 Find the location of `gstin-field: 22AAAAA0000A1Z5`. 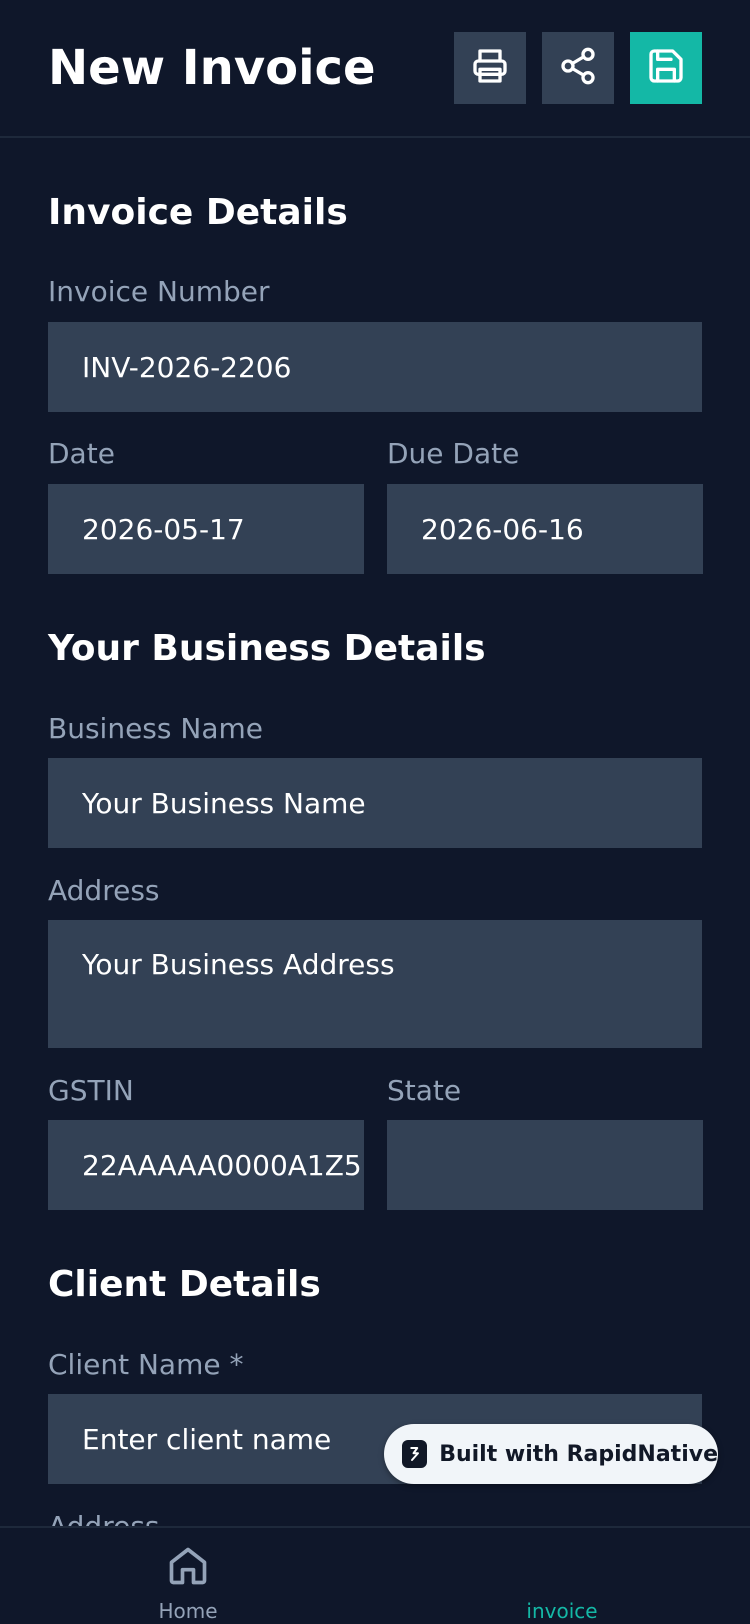

gstin-field: 22AAAAA0000A1Z5 is located at coordinates (206, 1165).